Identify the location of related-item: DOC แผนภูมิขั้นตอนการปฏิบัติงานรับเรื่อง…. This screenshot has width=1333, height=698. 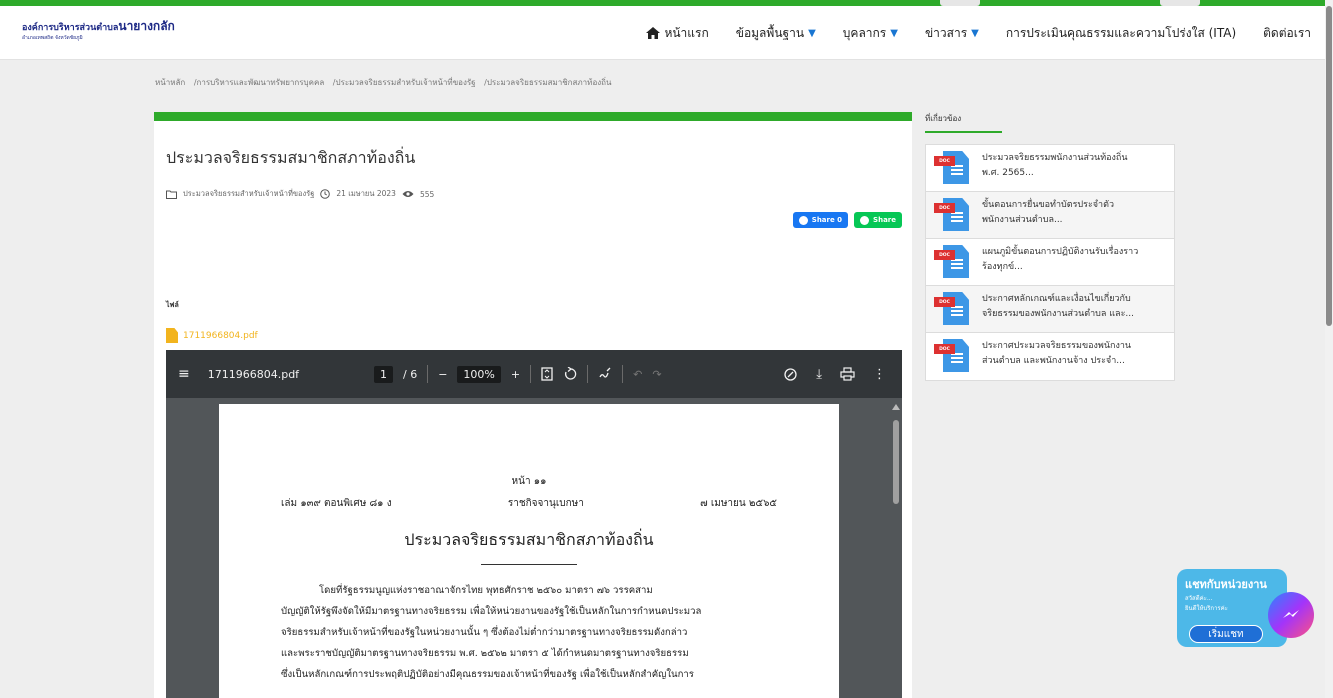
(1050, 262).